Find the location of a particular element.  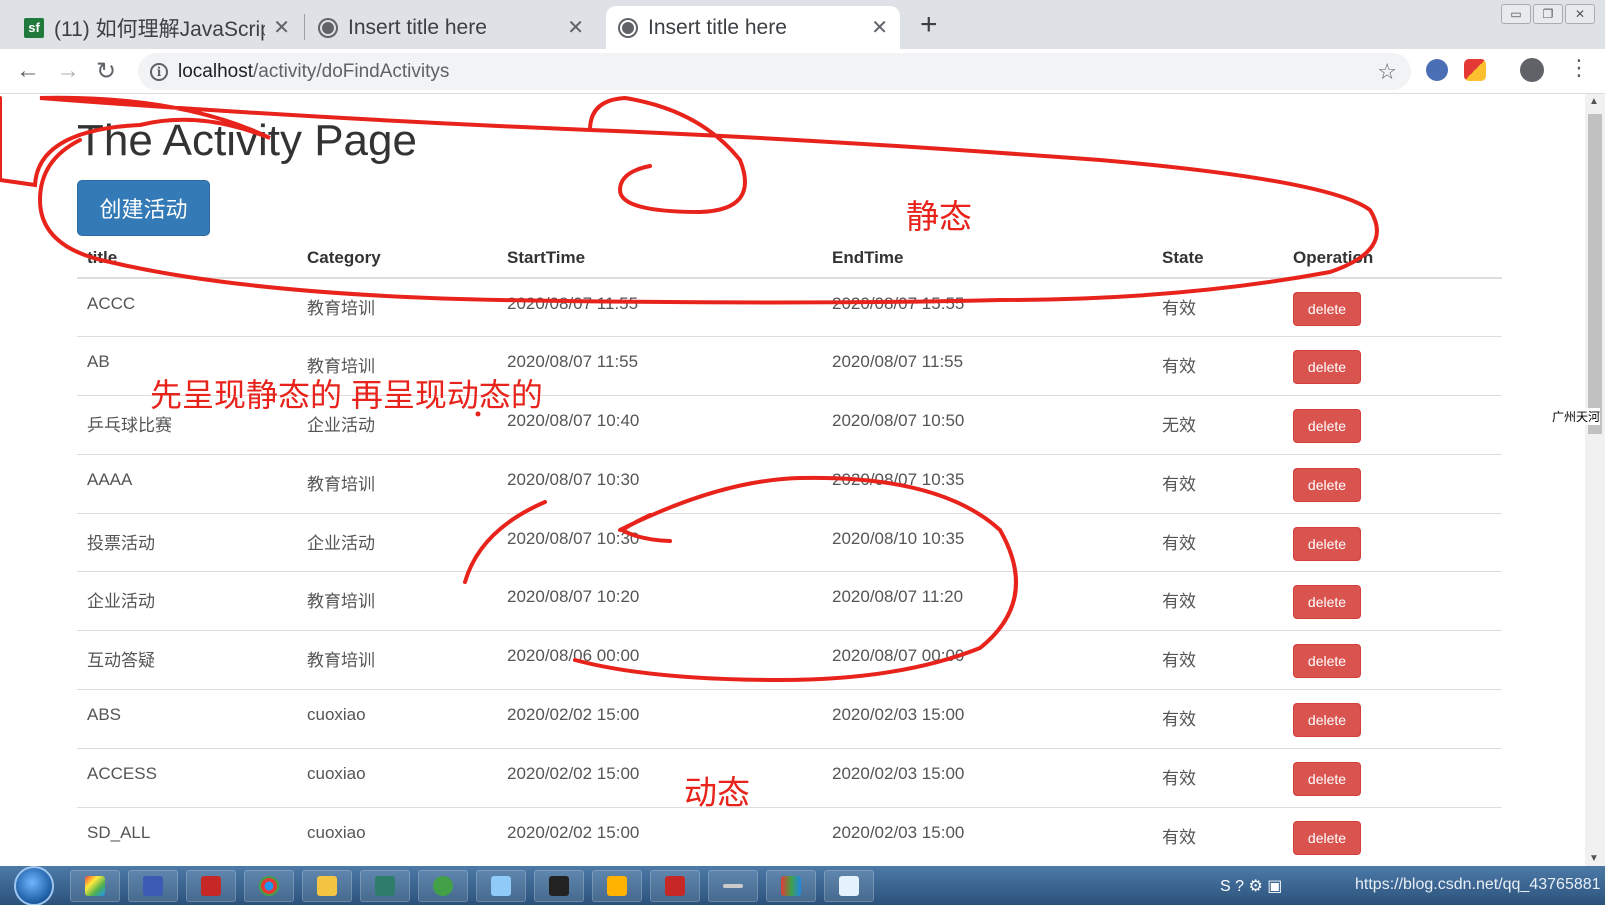

column-header-state: State is located at coordinates (1217, 258).